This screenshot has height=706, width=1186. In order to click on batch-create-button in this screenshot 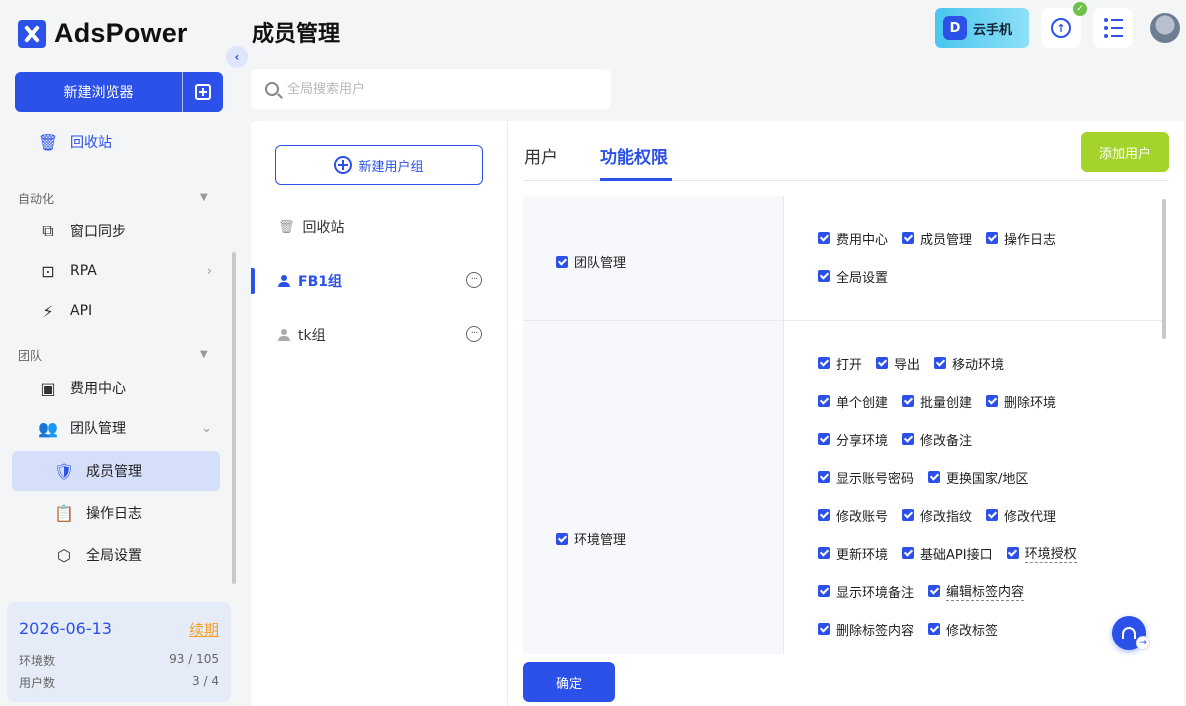, I will do `click(202, 92)`.